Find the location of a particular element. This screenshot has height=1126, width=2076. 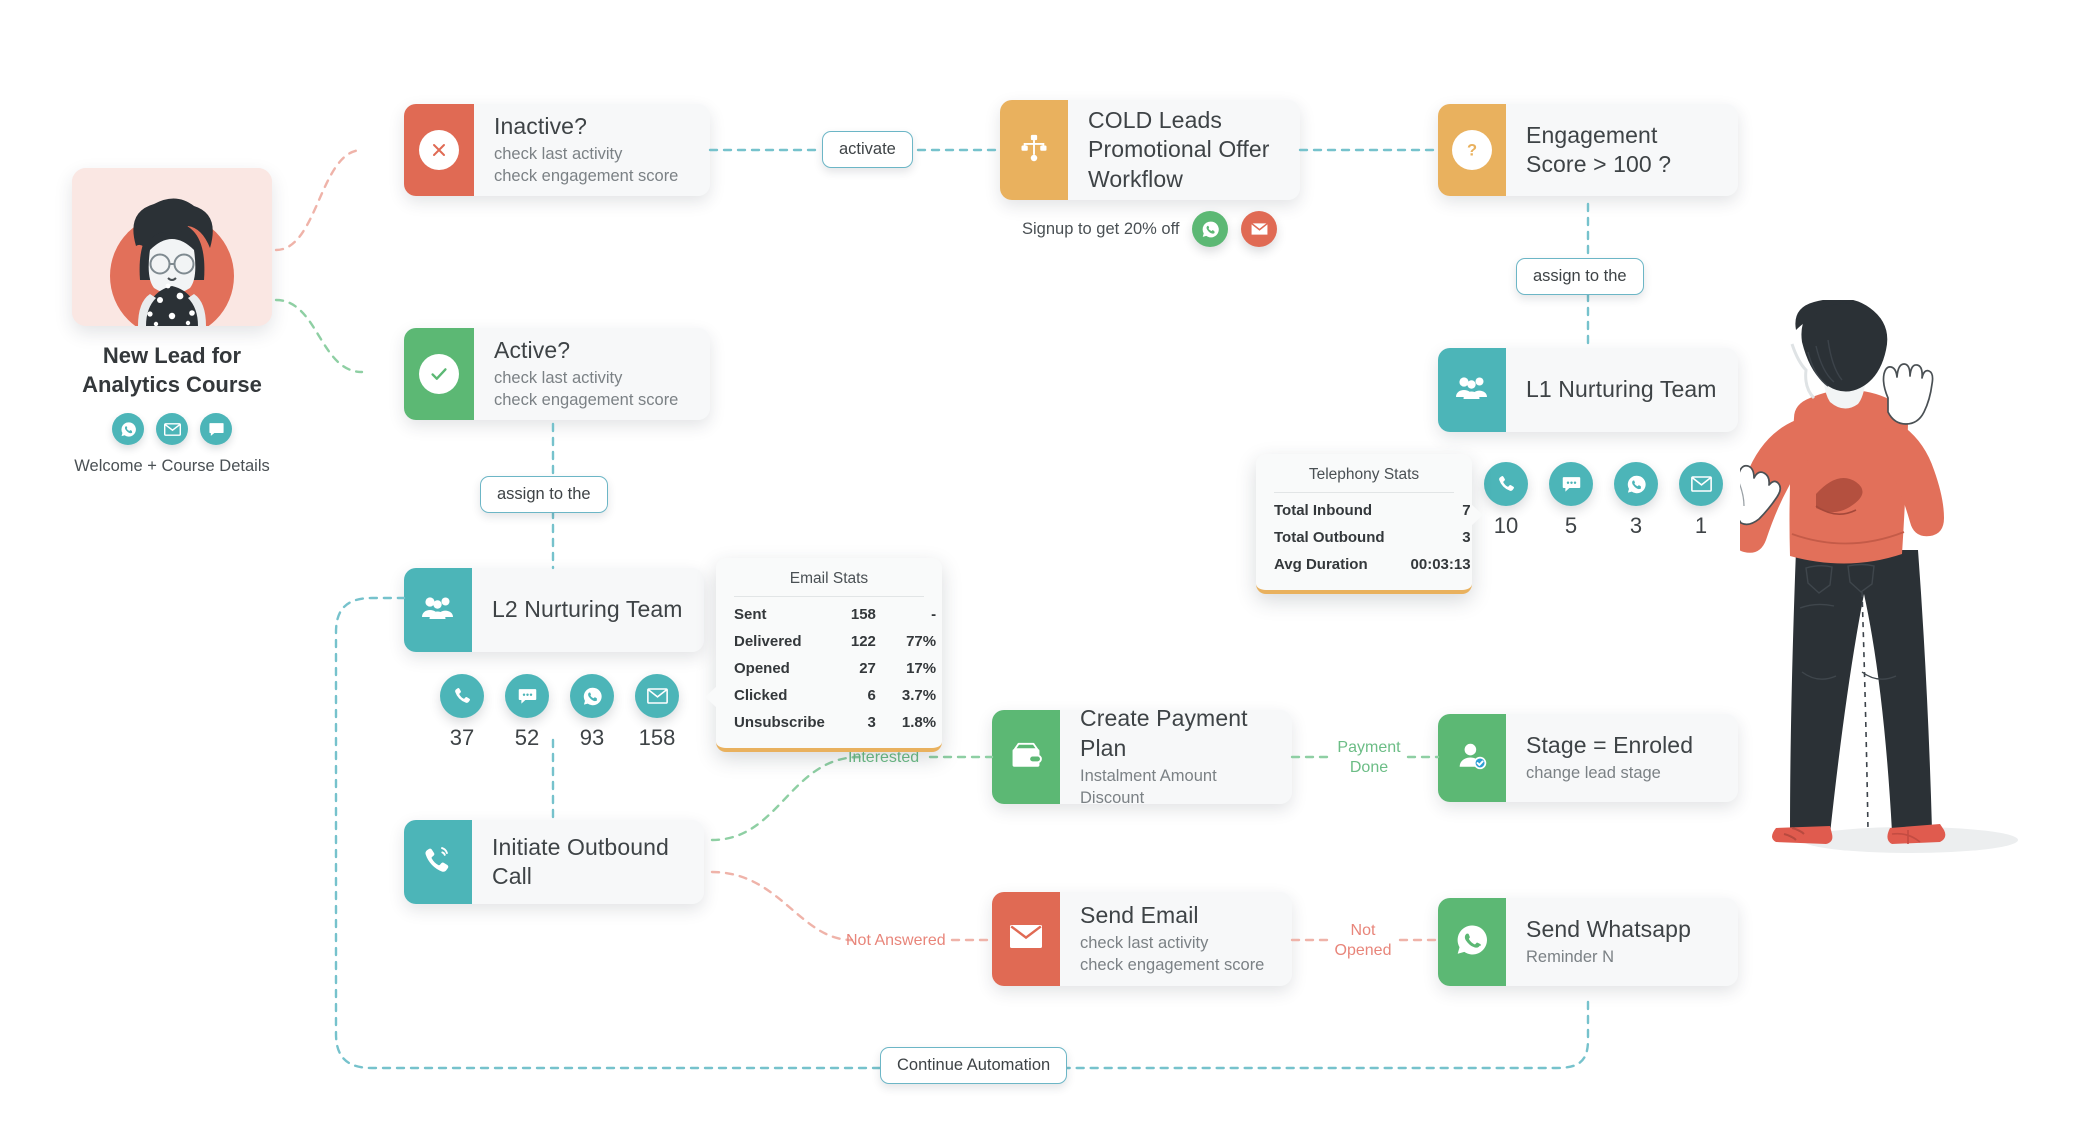

email-row-key: Opened is located at coordinates (762, 668).